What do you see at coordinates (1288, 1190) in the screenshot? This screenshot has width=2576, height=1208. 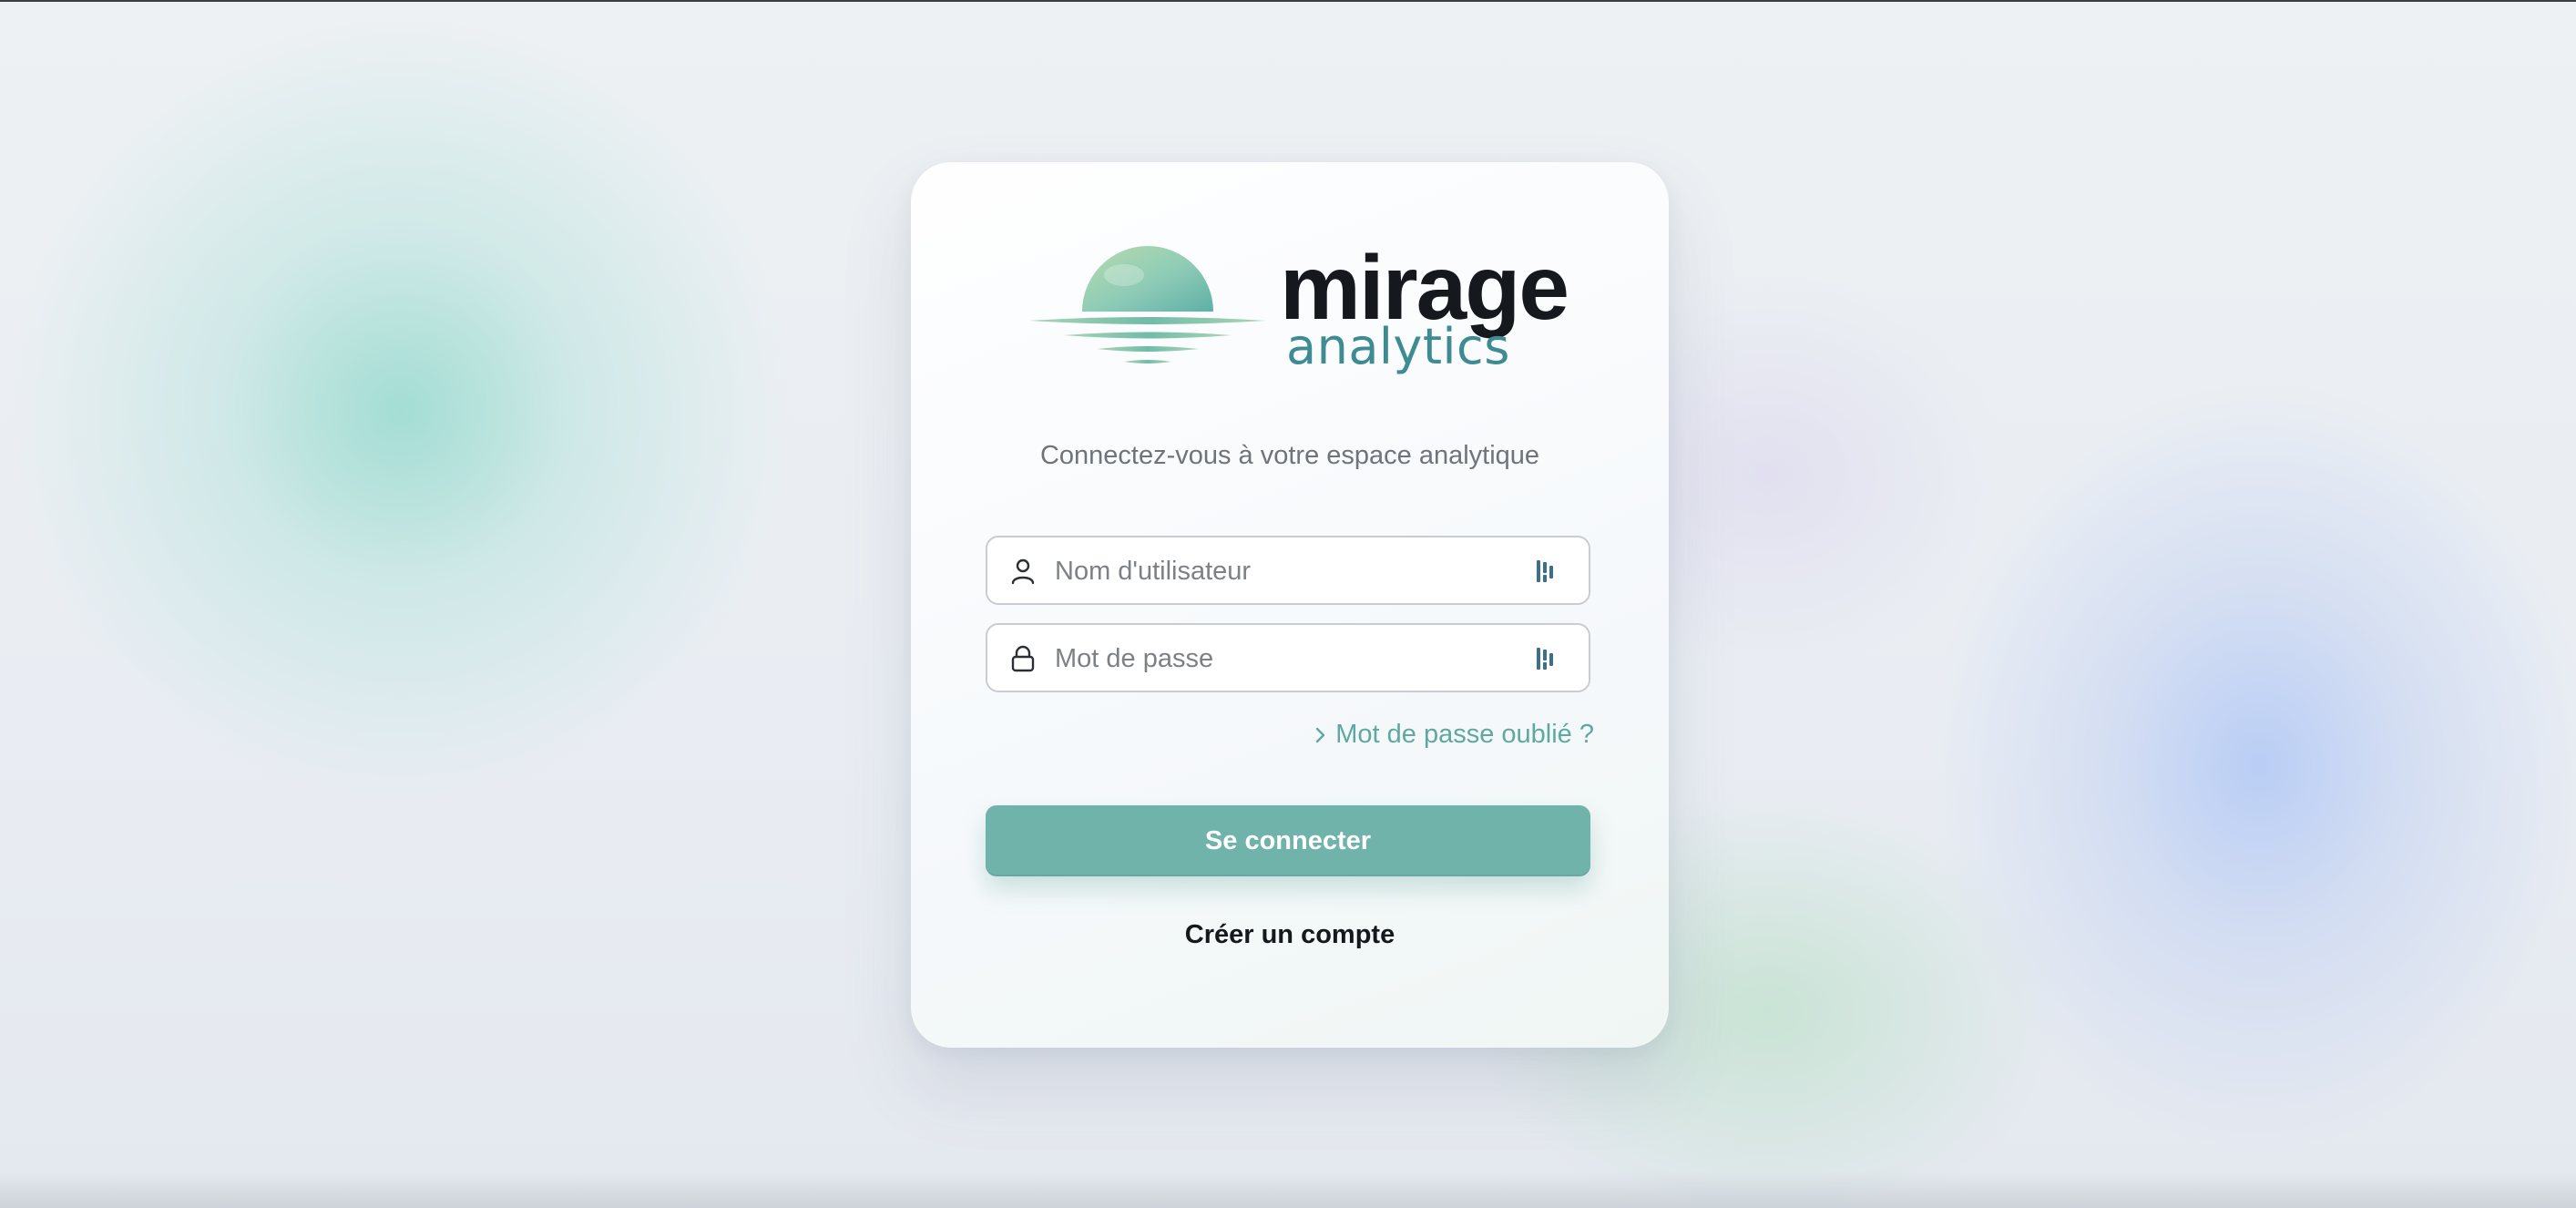 I see `bottom-shadow` at bounding box center [1288, 1190].